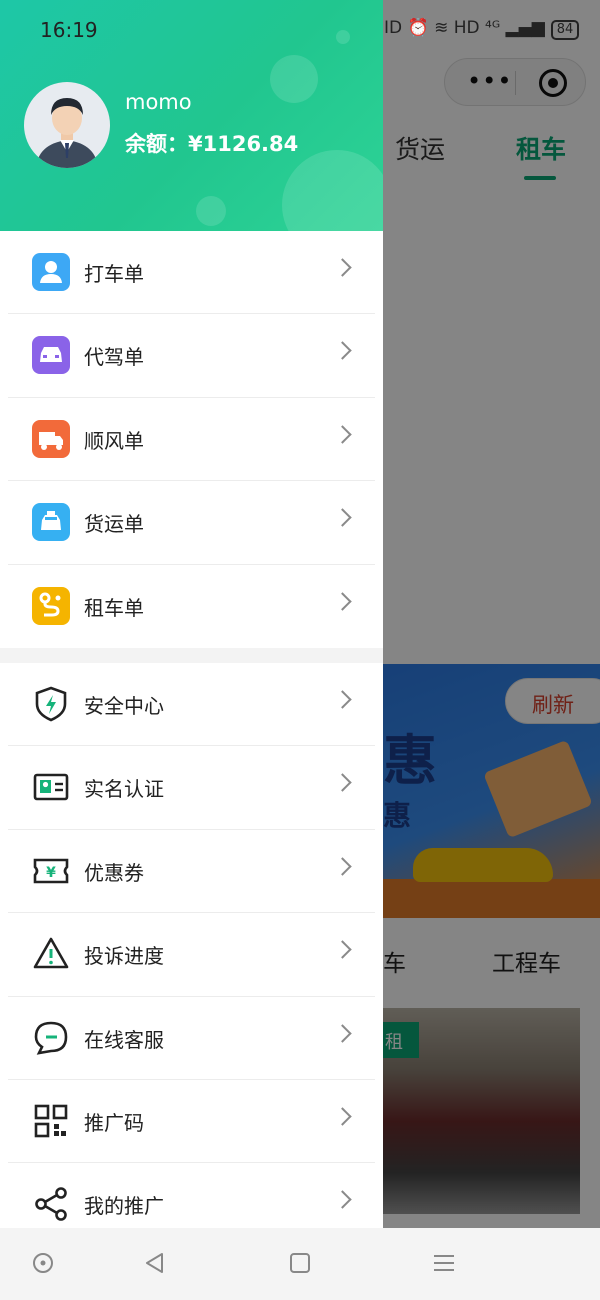 This screenshot has height=1300, width=600. I want to click on coupon-icon: ¥, so click(51, 871).